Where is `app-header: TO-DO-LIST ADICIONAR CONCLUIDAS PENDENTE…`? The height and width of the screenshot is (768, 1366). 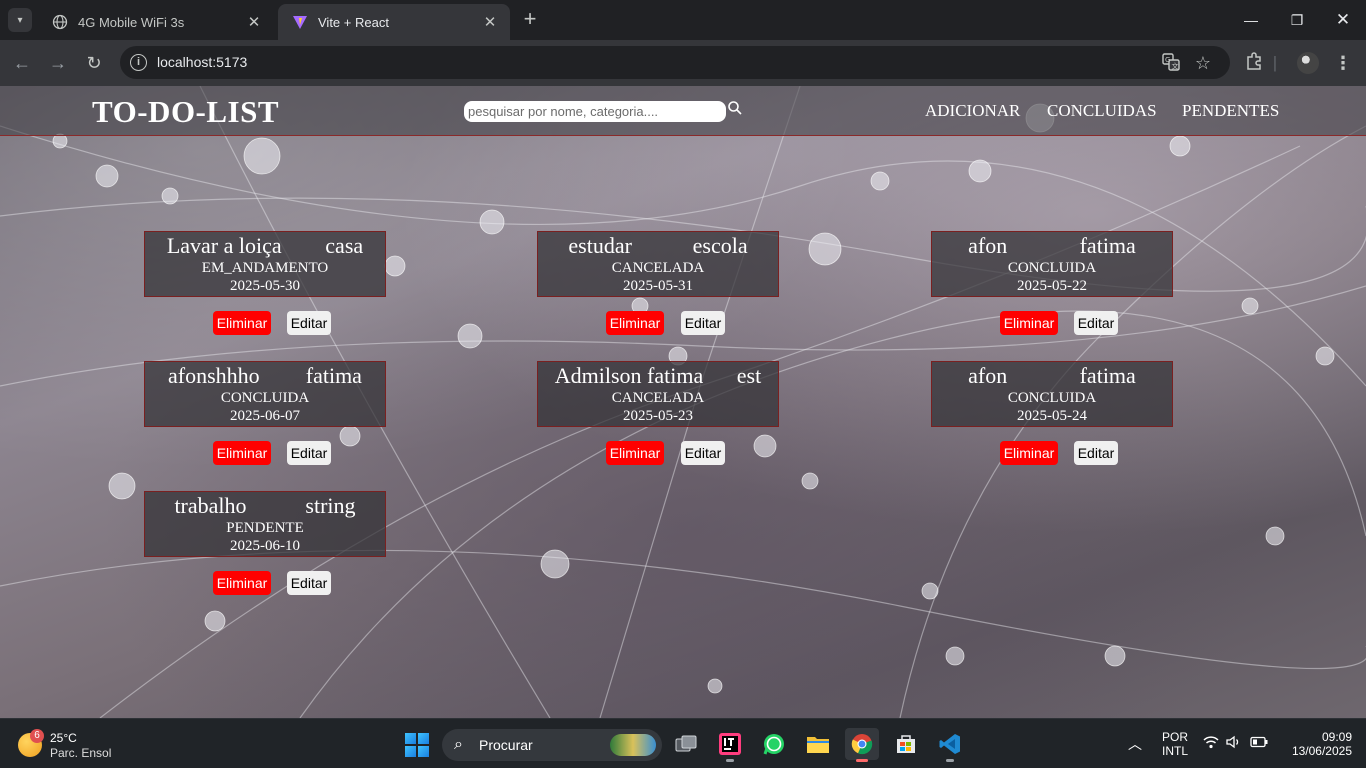 app-header: TO-DO-LIST ADICIONAR CONCLUIDAS PENDENTE… is located at coordinates (683, 111).